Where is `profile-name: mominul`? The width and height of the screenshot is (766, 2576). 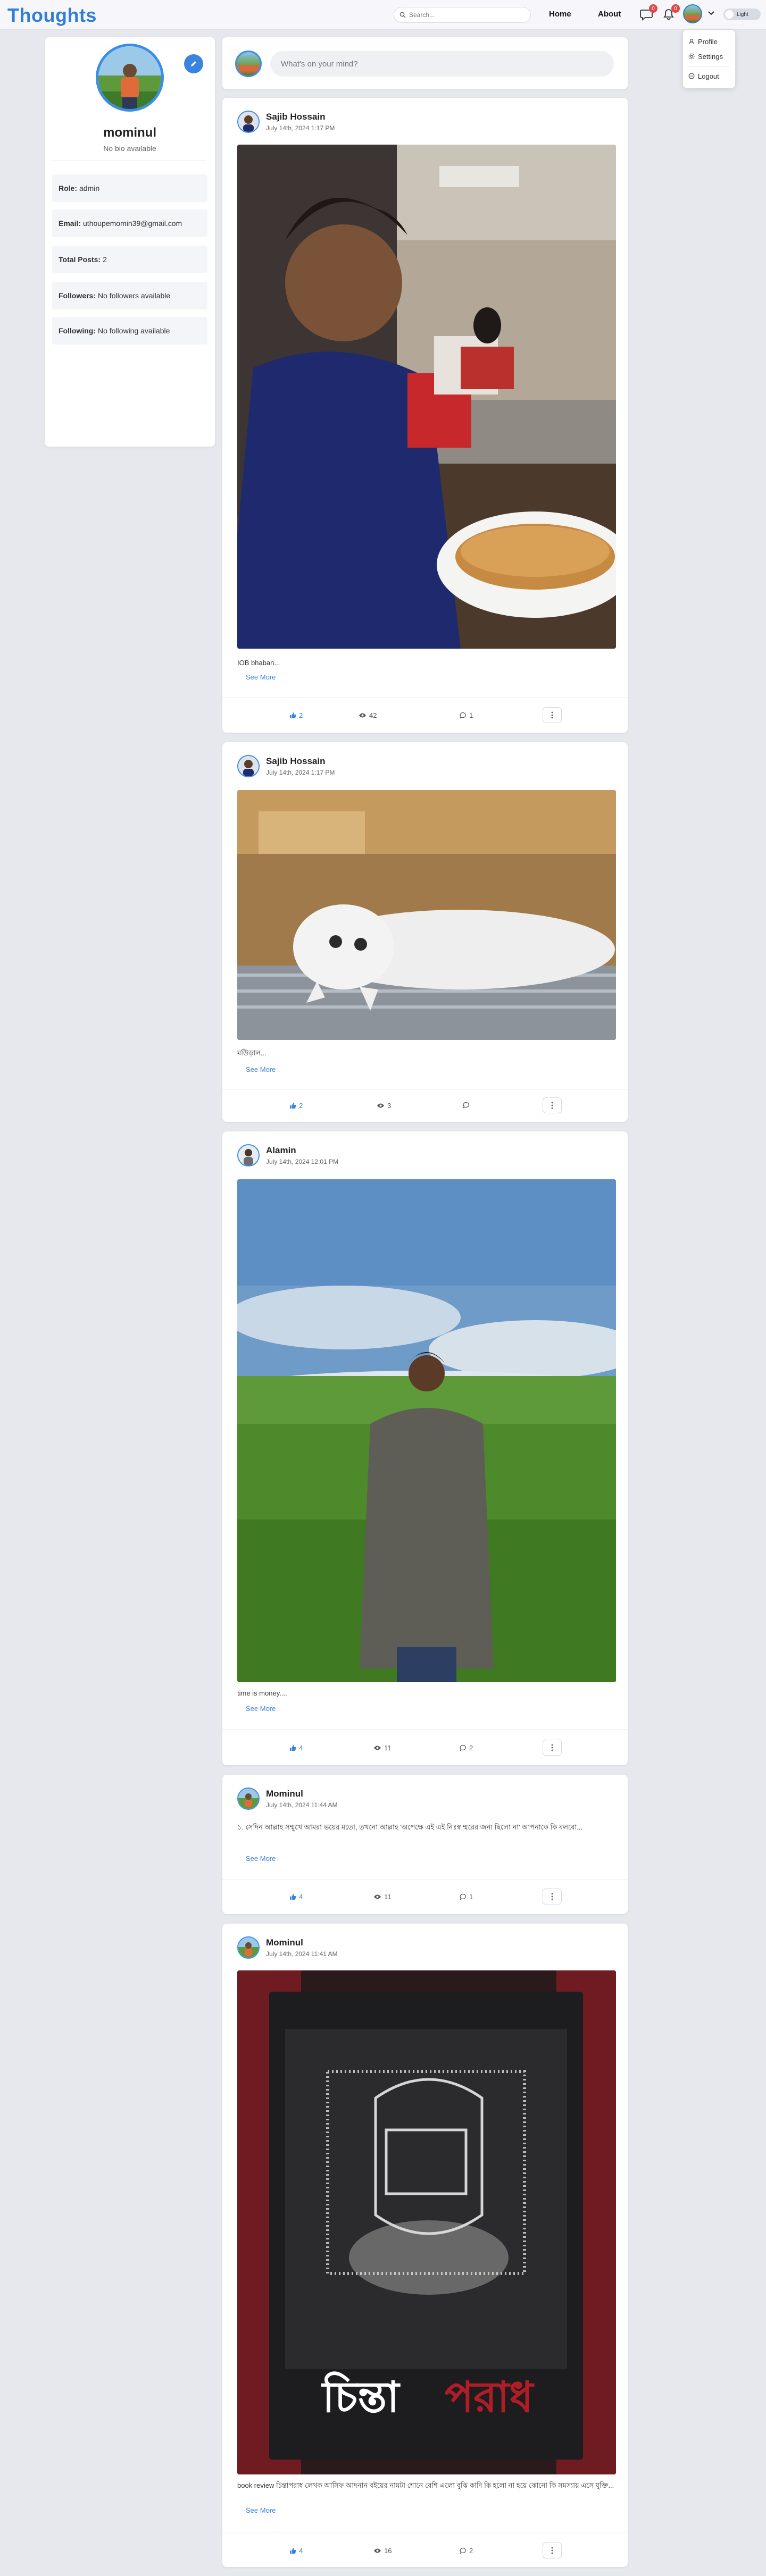 profile-name: mominul is located at coordinates (129, 132).